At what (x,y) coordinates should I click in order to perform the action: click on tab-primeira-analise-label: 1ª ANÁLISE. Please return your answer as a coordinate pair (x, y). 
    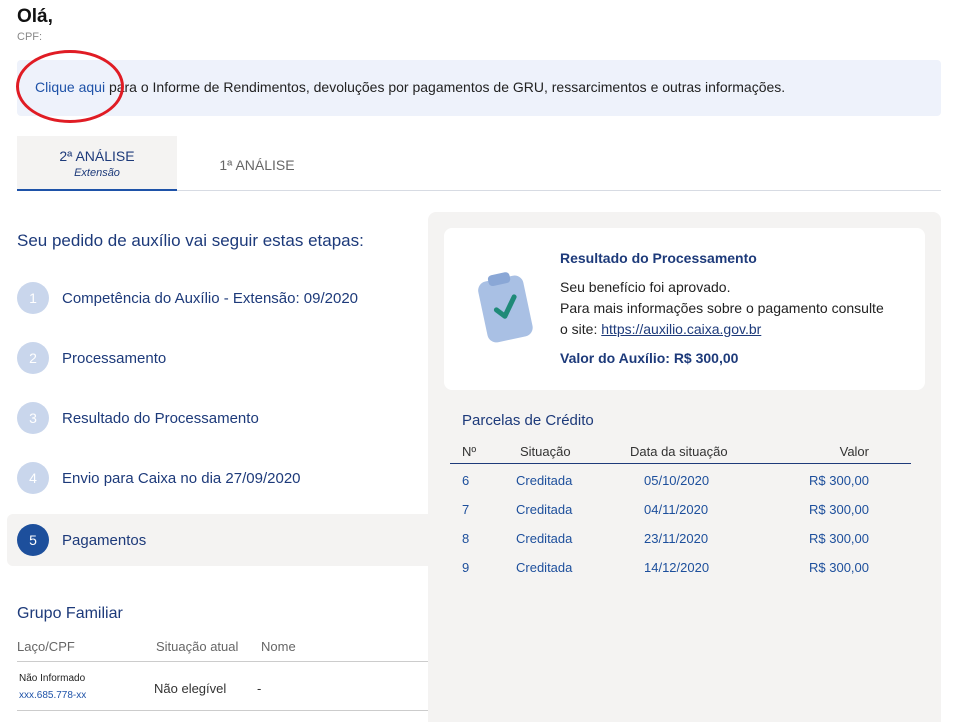
    Looking at the image, I should click on (257, 165).